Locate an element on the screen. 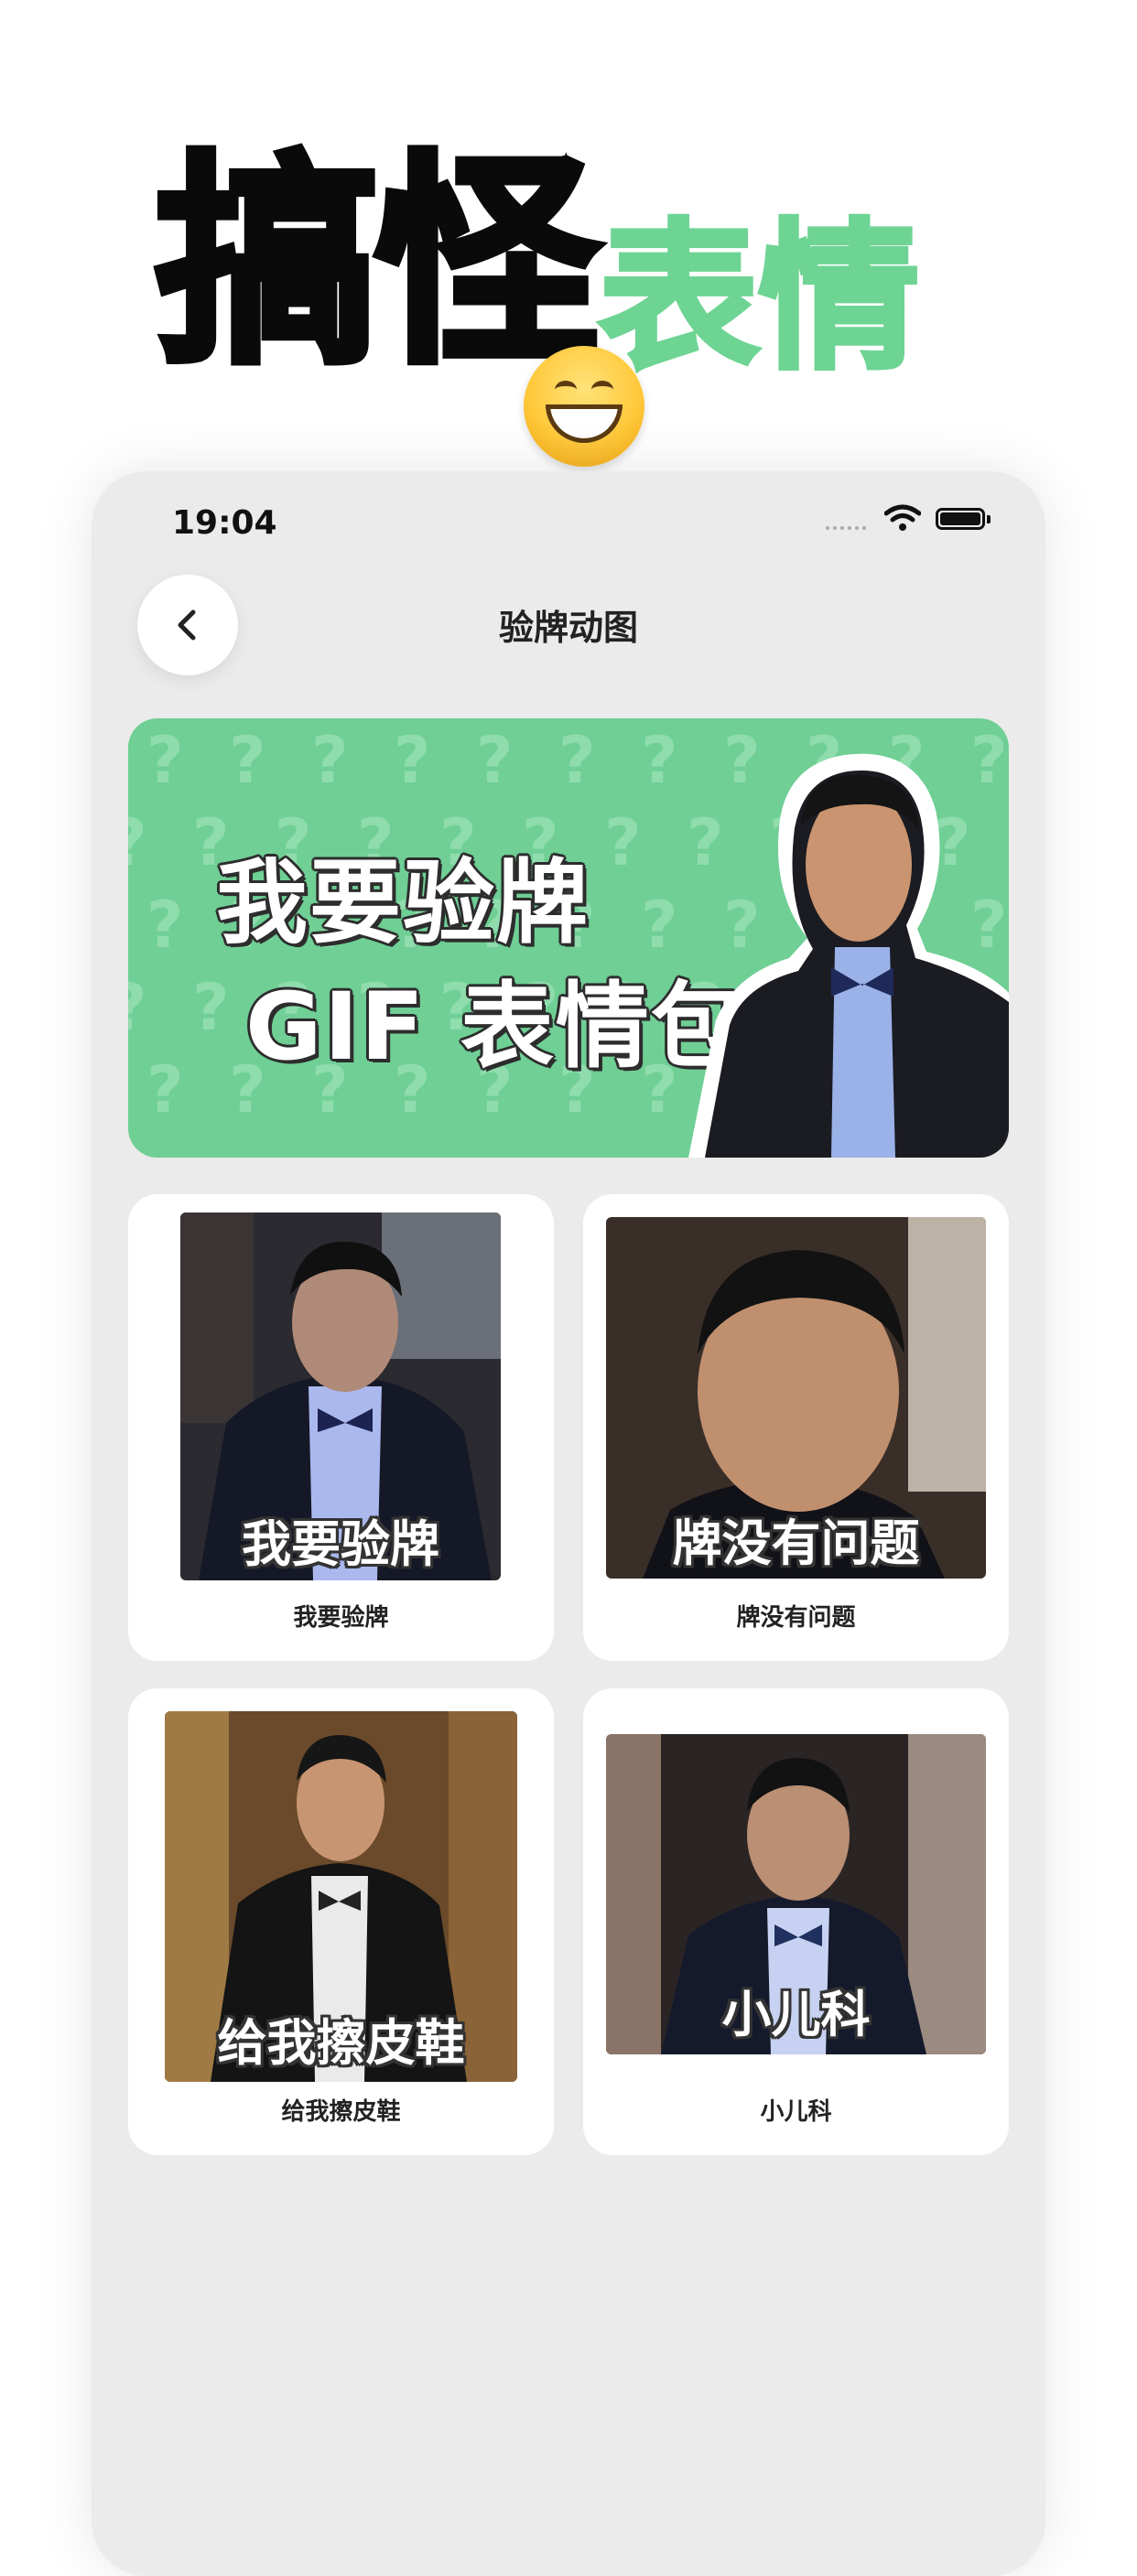  banner-title: 我要验牌 is located at coordinates (403, 902).